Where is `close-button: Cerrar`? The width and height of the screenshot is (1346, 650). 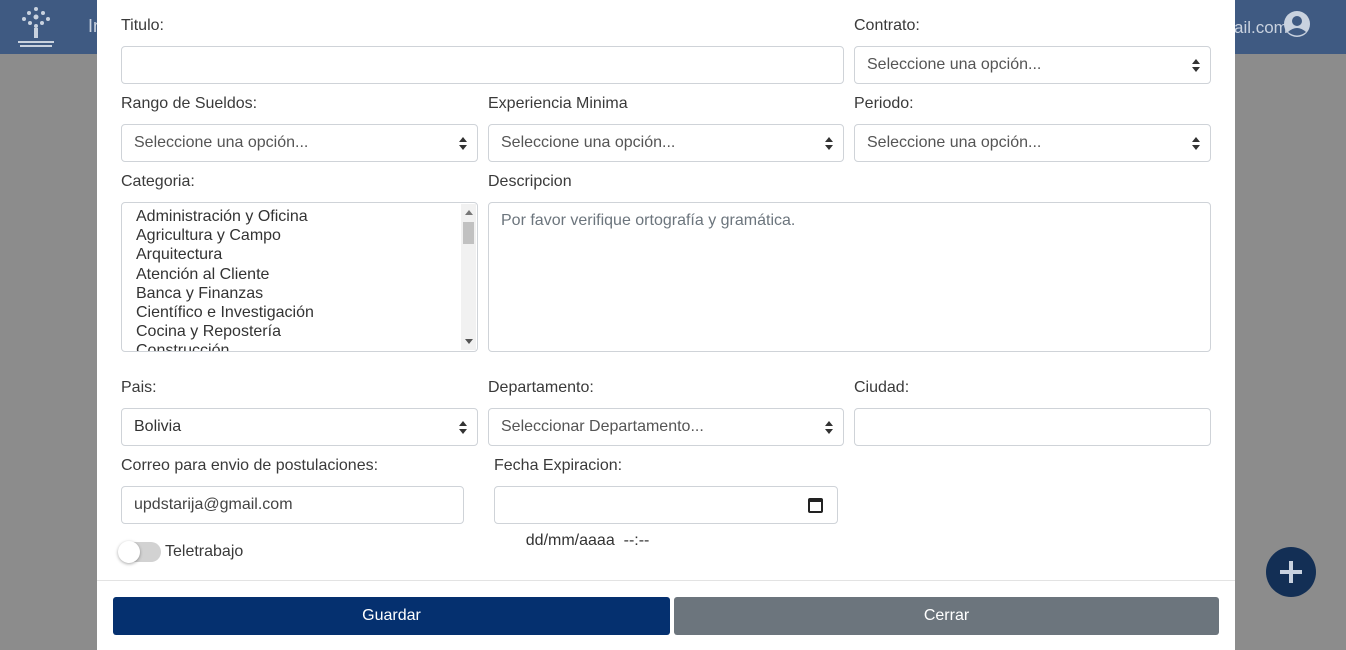
close-button: Cerrar is located at coordinates (946, 616).